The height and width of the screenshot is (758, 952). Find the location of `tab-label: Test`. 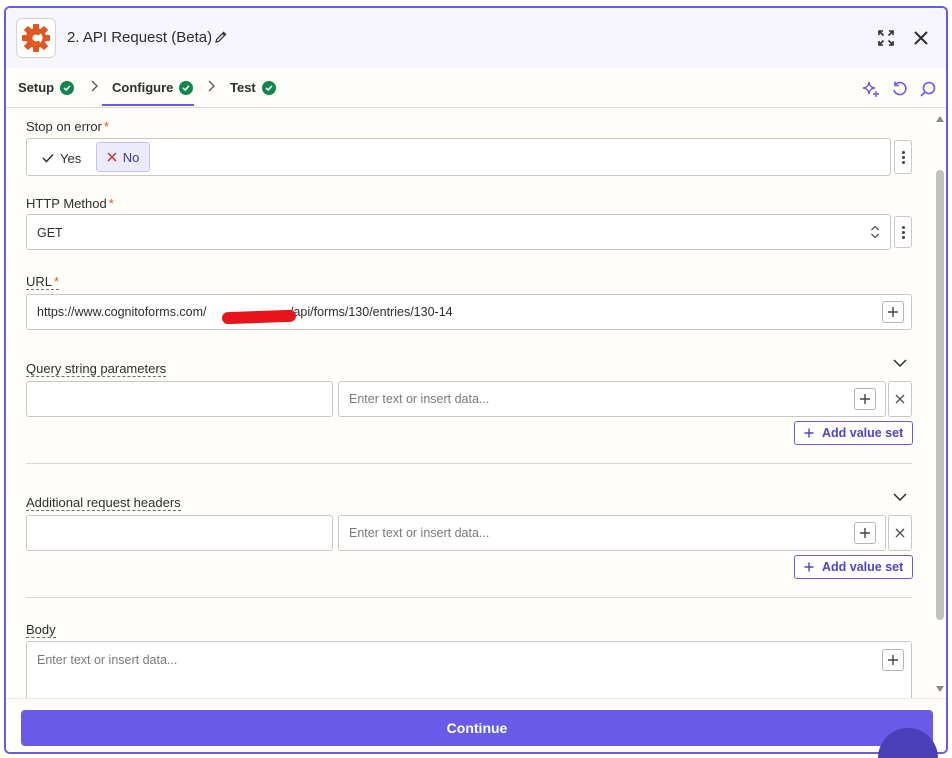

tab-label: Test is located at coordinates (243, 87).